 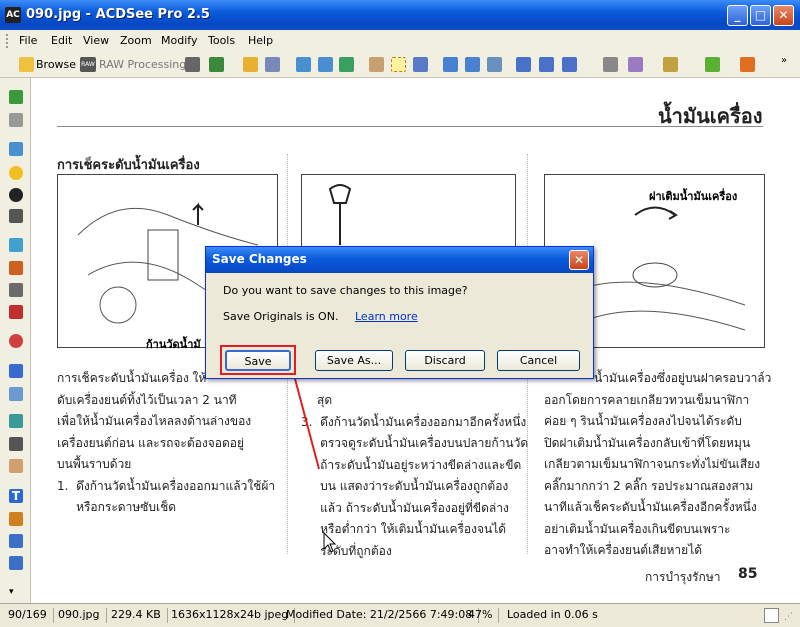 I want to click on menu-modify: Modify, so click(x=179, y=40).